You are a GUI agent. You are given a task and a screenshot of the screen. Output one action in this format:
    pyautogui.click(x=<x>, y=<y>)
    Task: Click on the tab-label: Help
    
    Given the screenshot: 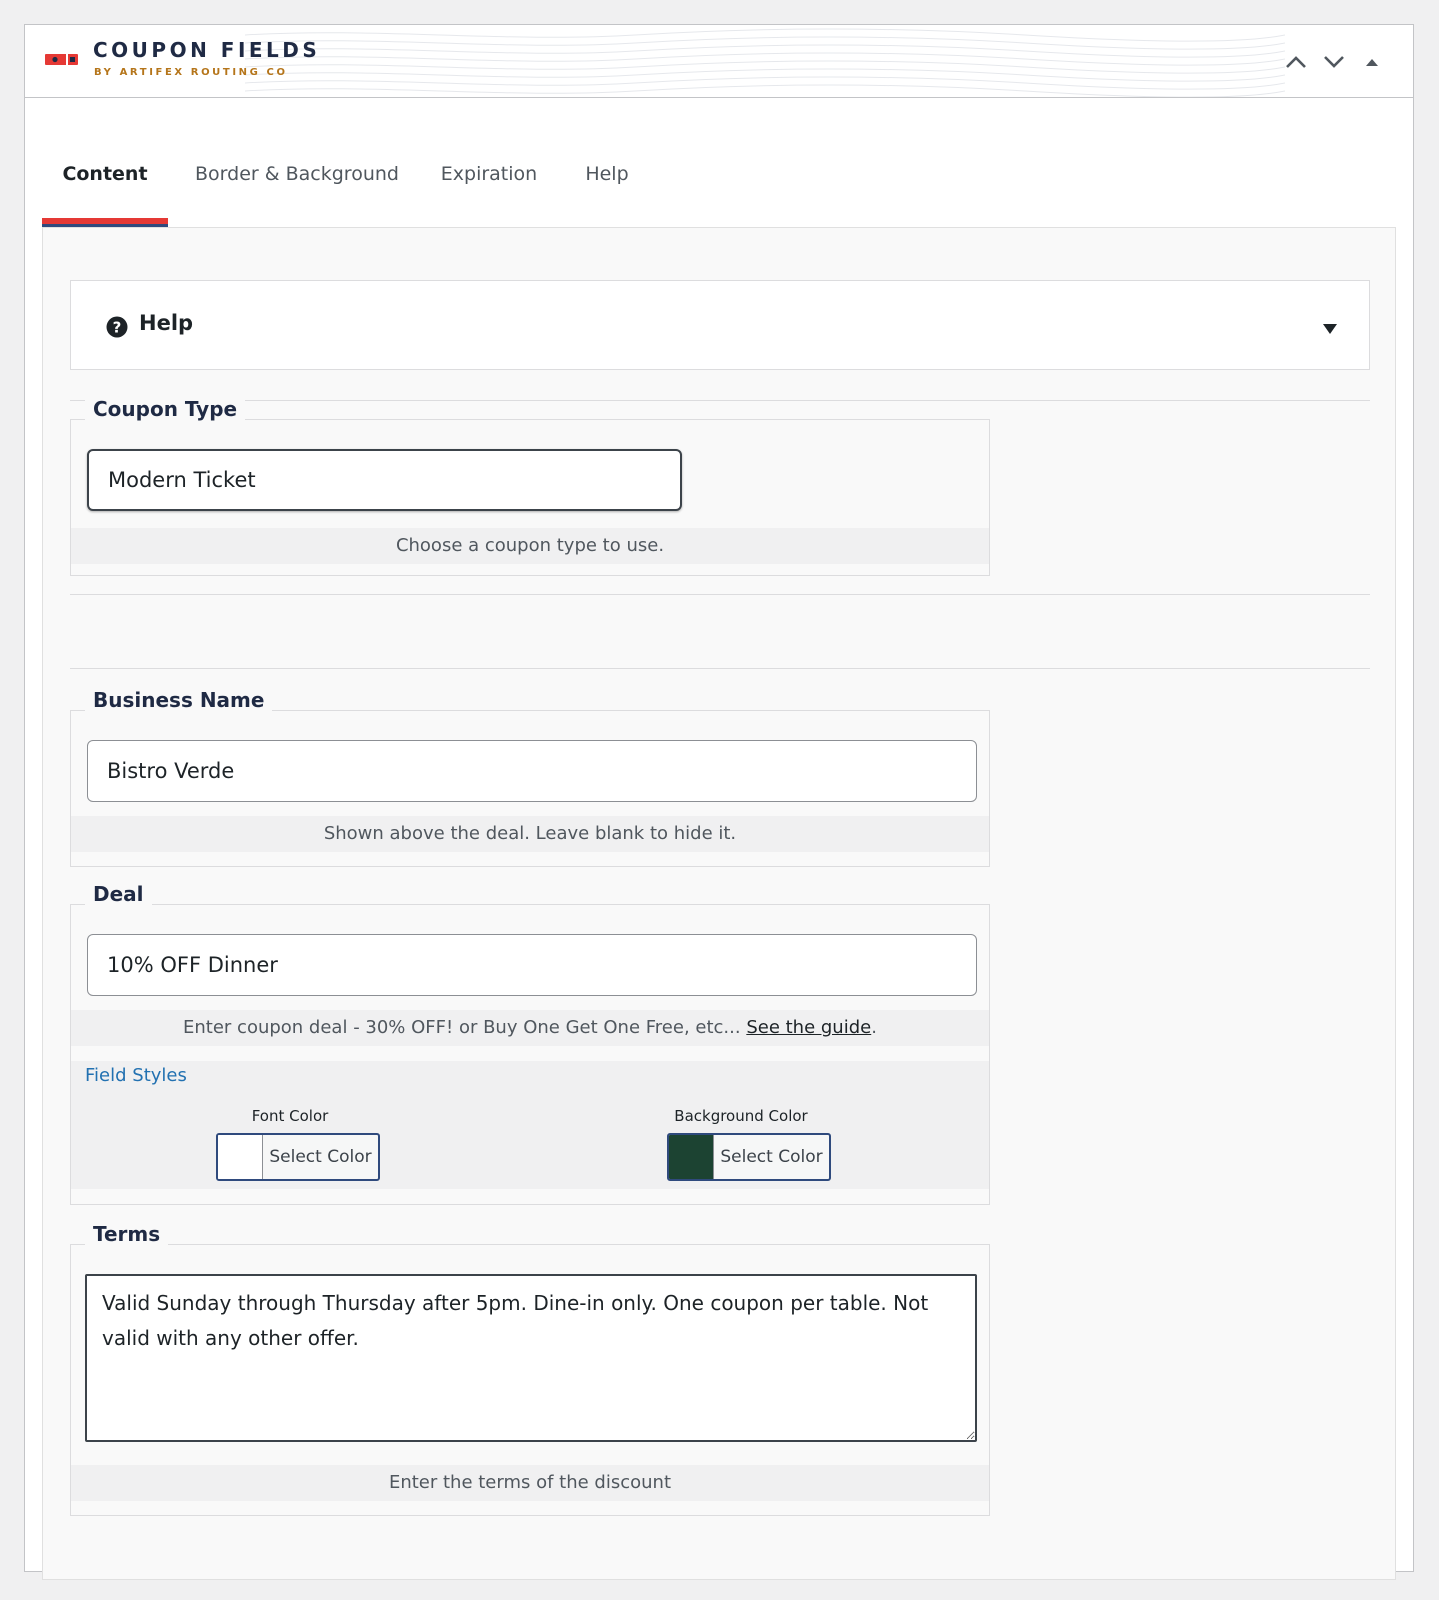 What is the action you would take?
    pyautogui.click(x=607, y=174)
    